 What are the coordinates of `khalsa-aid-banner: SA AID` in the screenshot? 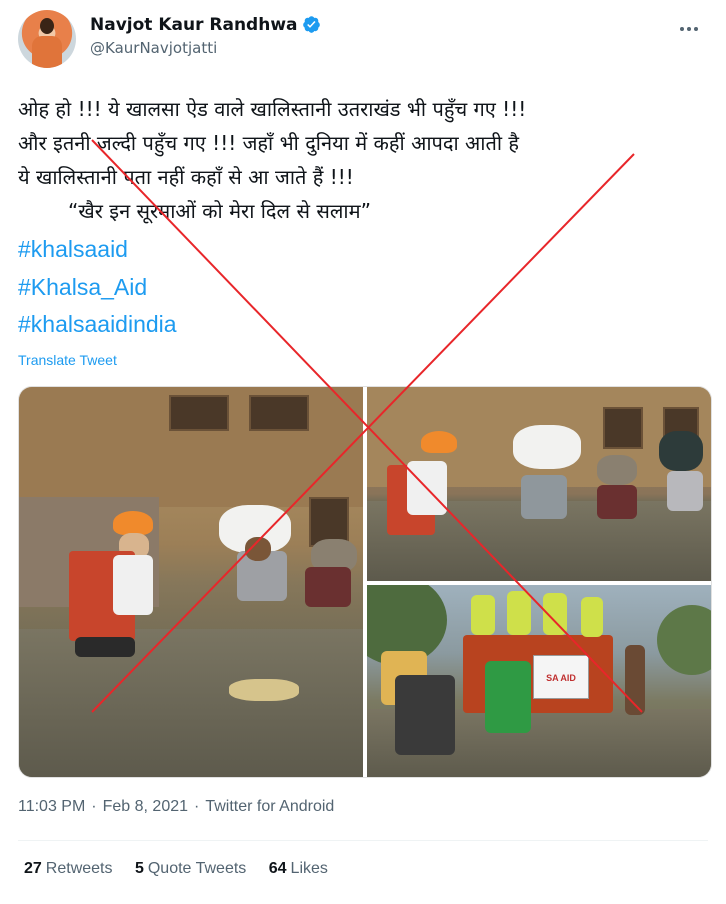 It's located at (561, 677).